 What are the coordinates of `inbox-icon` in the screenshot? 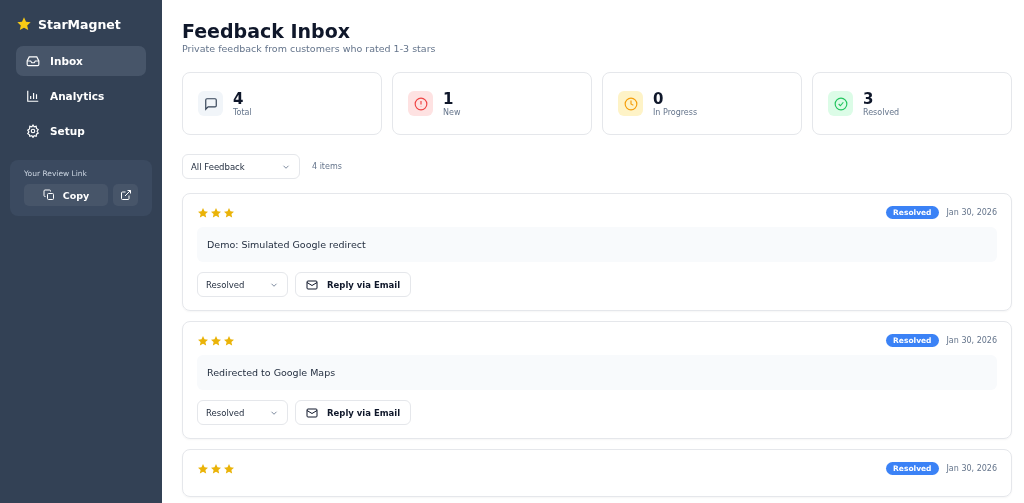 It's located at (33, 61).